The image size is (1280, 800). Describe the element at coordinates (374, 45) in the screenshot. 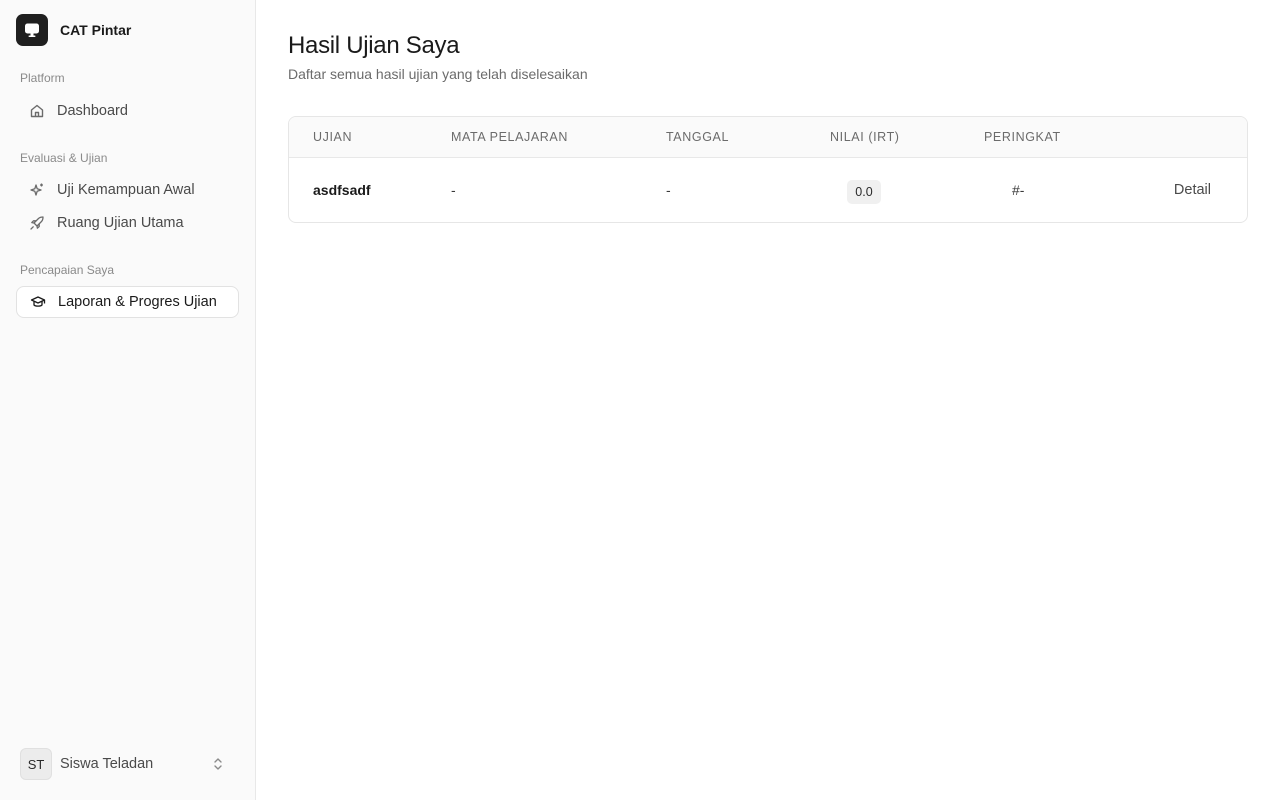

I see `page-title: Hasil Ujian Saya` at that location.